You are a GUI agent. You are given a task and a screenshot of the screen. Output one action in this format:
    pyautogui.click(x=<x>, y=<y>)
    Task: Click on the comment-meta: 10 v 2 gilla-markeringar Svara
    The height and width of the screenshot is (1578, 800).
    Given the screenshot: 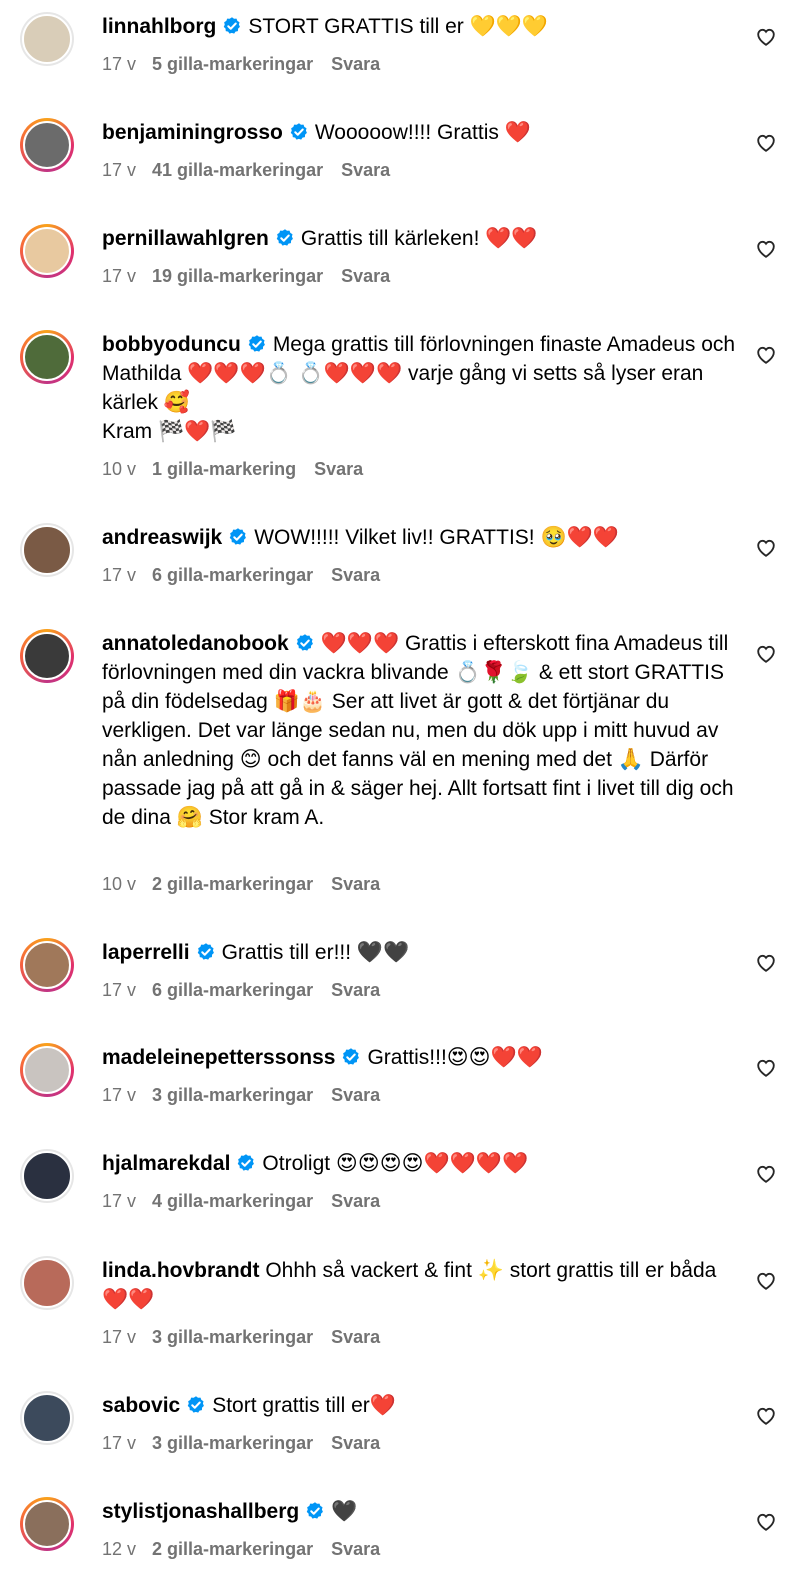 What is the action you would take?
    pyautogui.click(x=241, y=884)
    